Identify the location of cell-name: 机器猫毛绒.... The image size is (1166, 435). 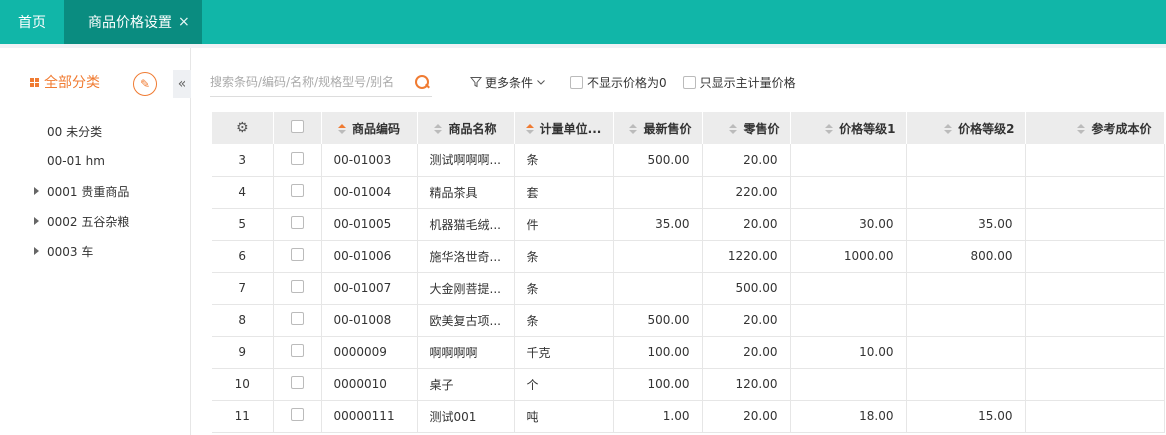
(466, 224).